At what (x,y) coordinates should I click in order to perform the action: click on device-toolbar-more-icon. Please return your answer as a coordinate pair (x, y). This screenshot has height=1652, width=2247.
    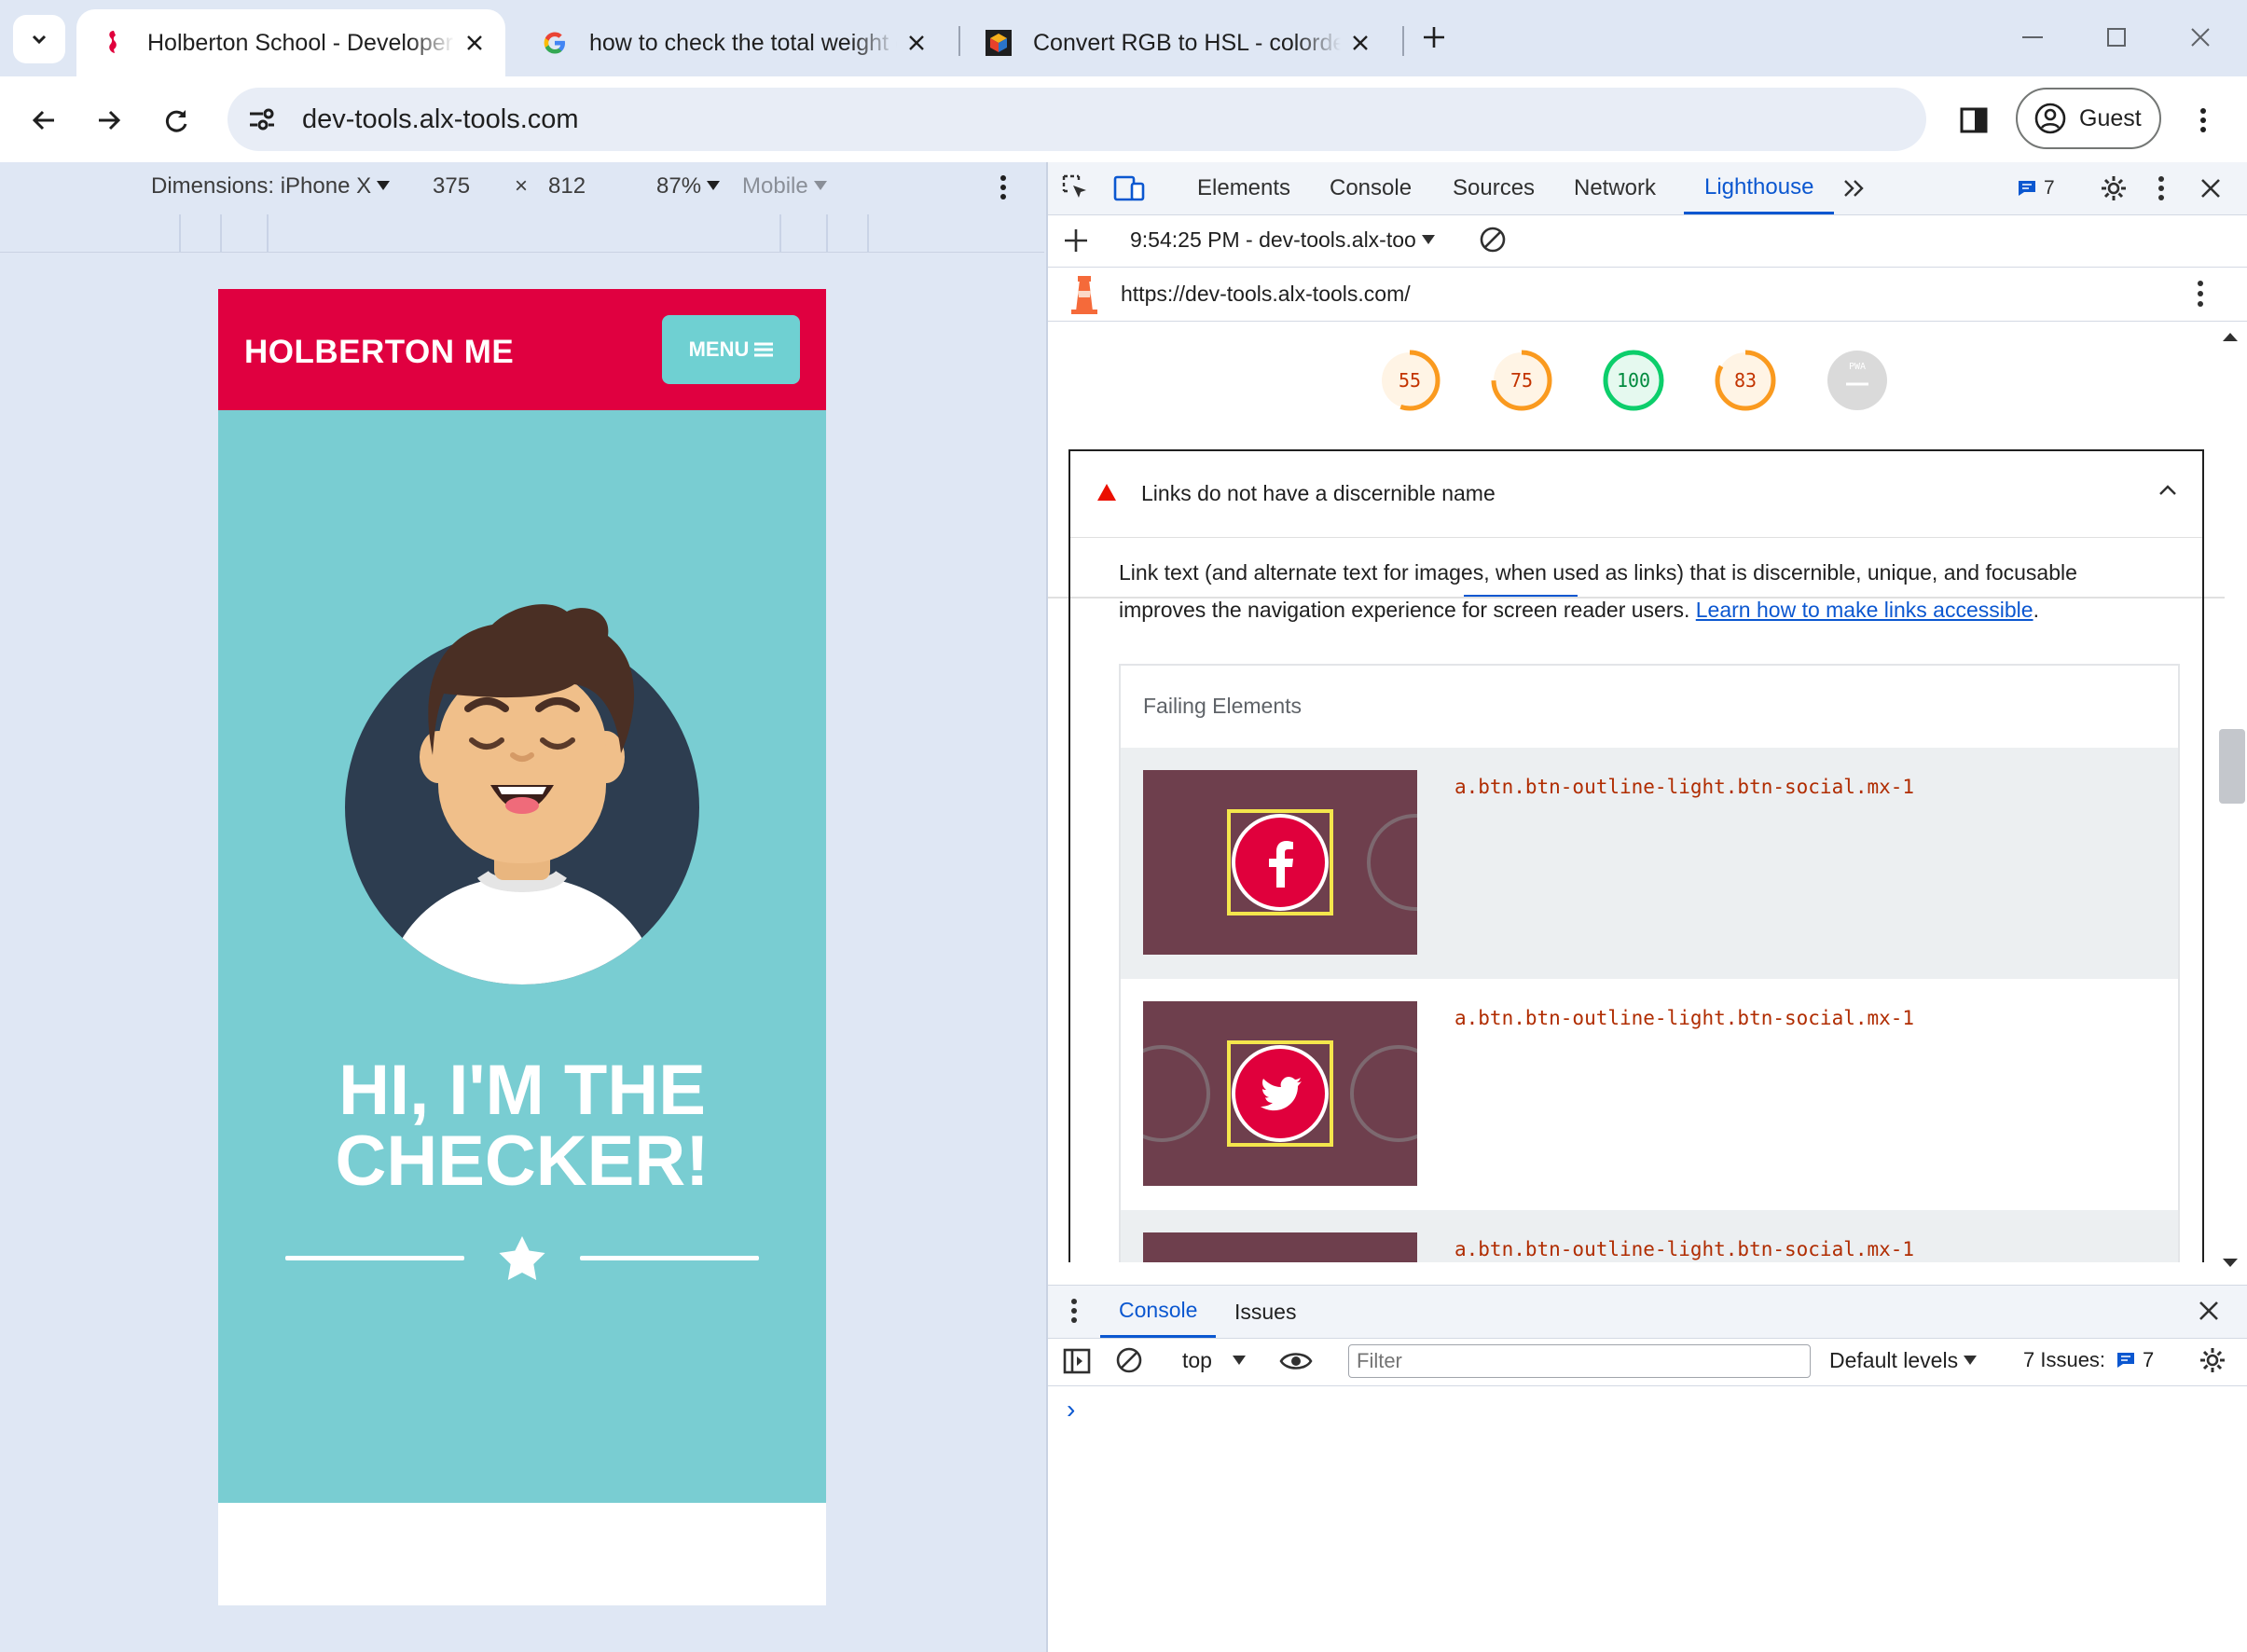
    Looking at the image, I should click on (1003, 187).